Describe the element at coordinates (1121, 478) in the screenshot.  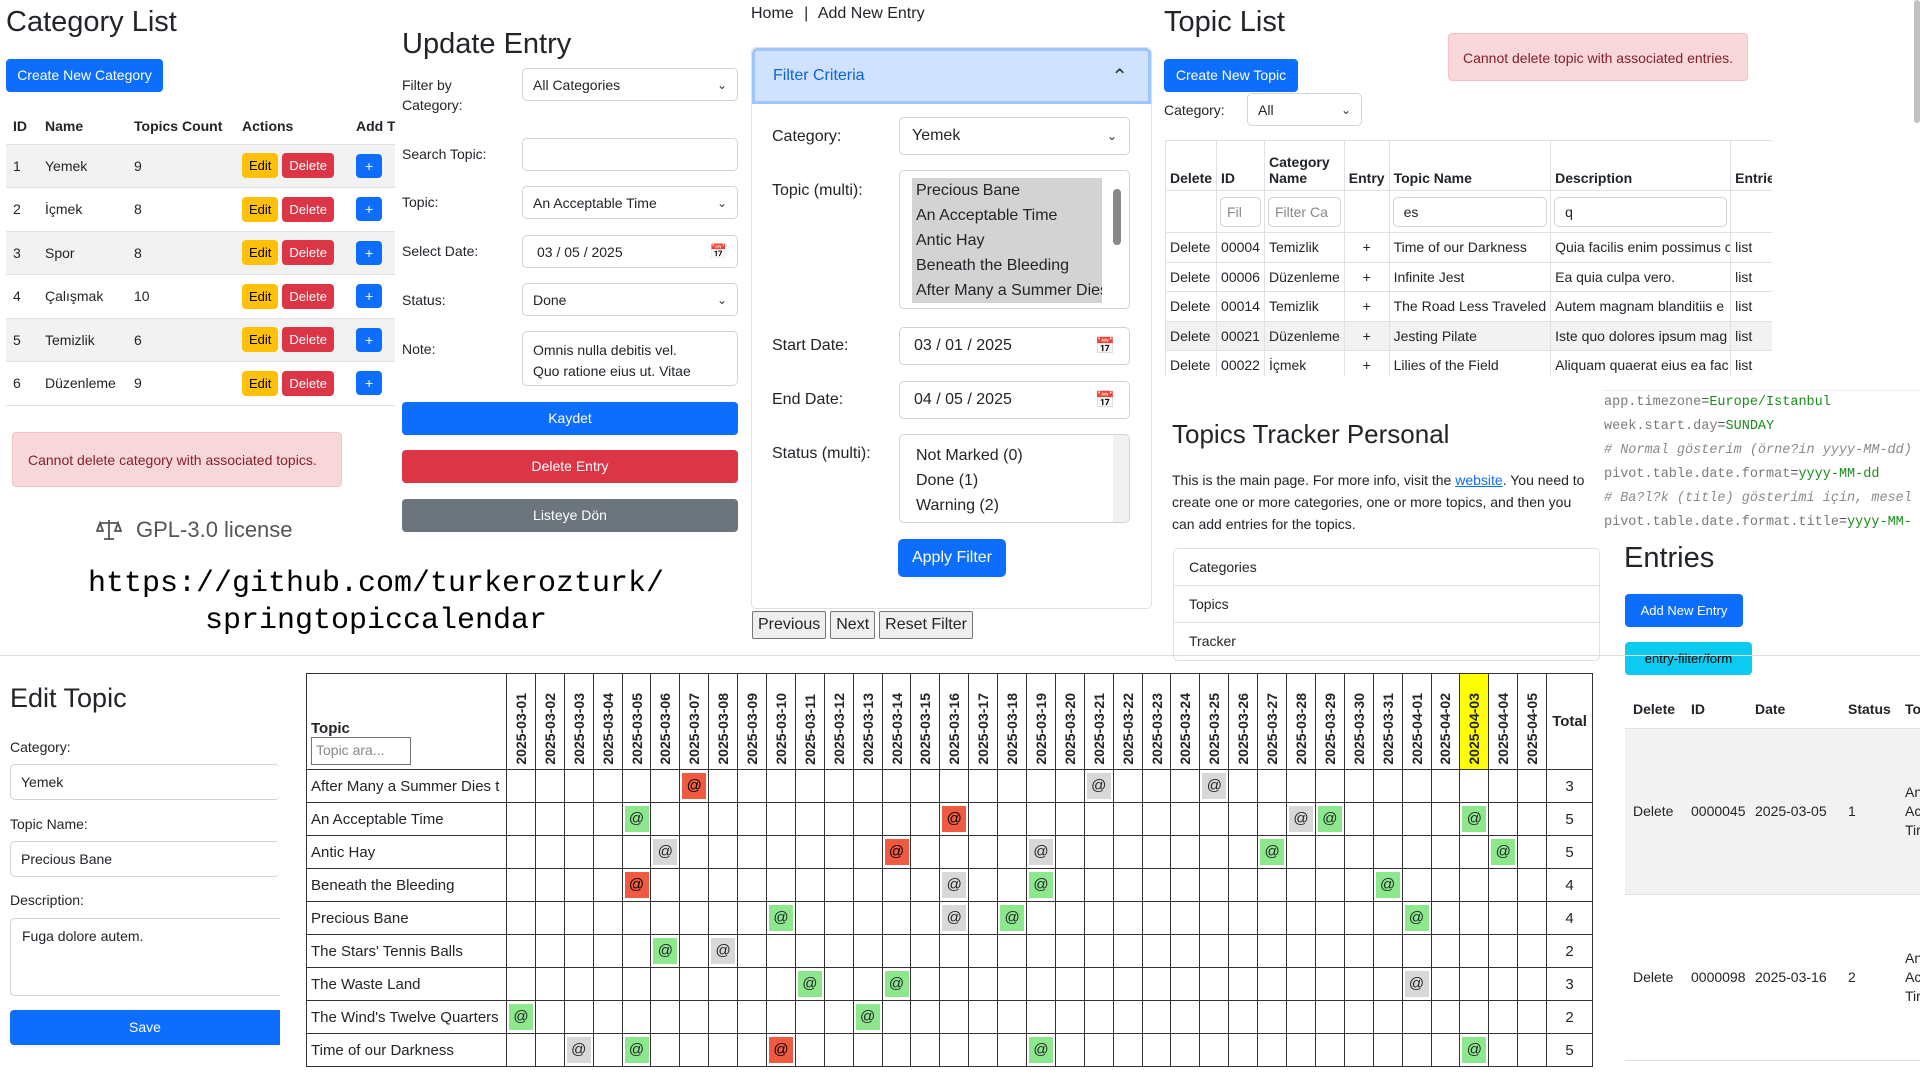
I see `status-scrollbar` at that location.